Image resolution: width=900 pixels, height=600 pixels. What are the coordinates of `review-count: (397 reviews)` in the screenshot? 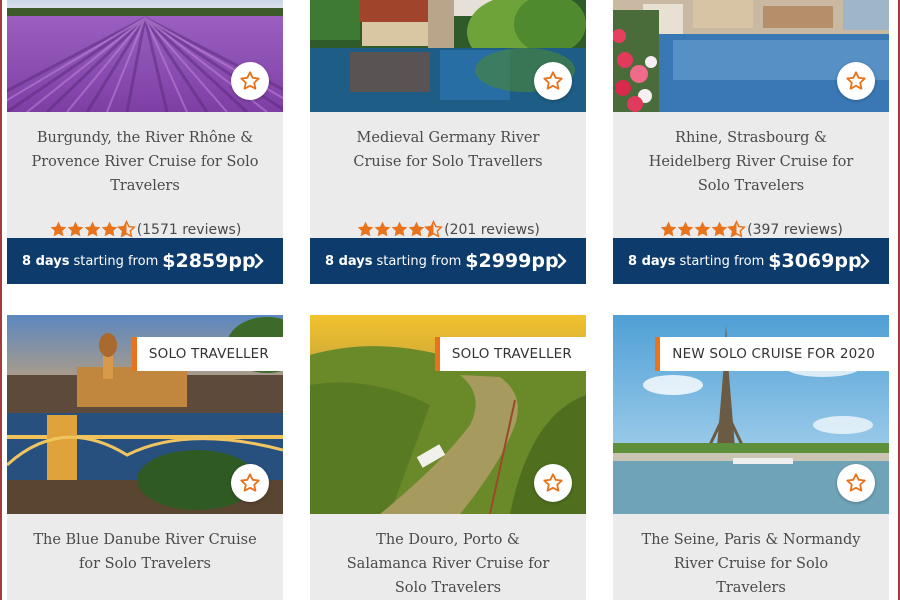 It's located at (795, 230).